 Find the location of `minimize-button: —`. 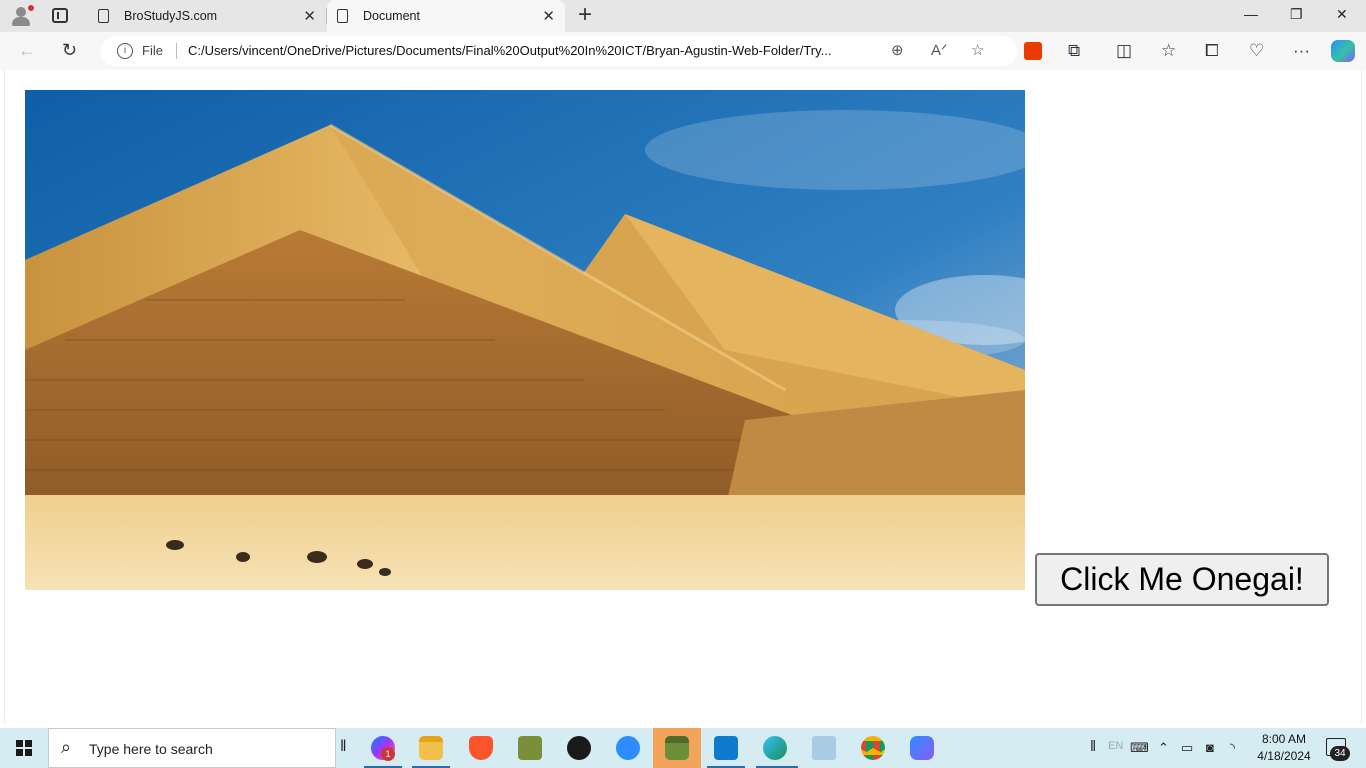

minimize-button: — is located at coordinates (1251, 14).